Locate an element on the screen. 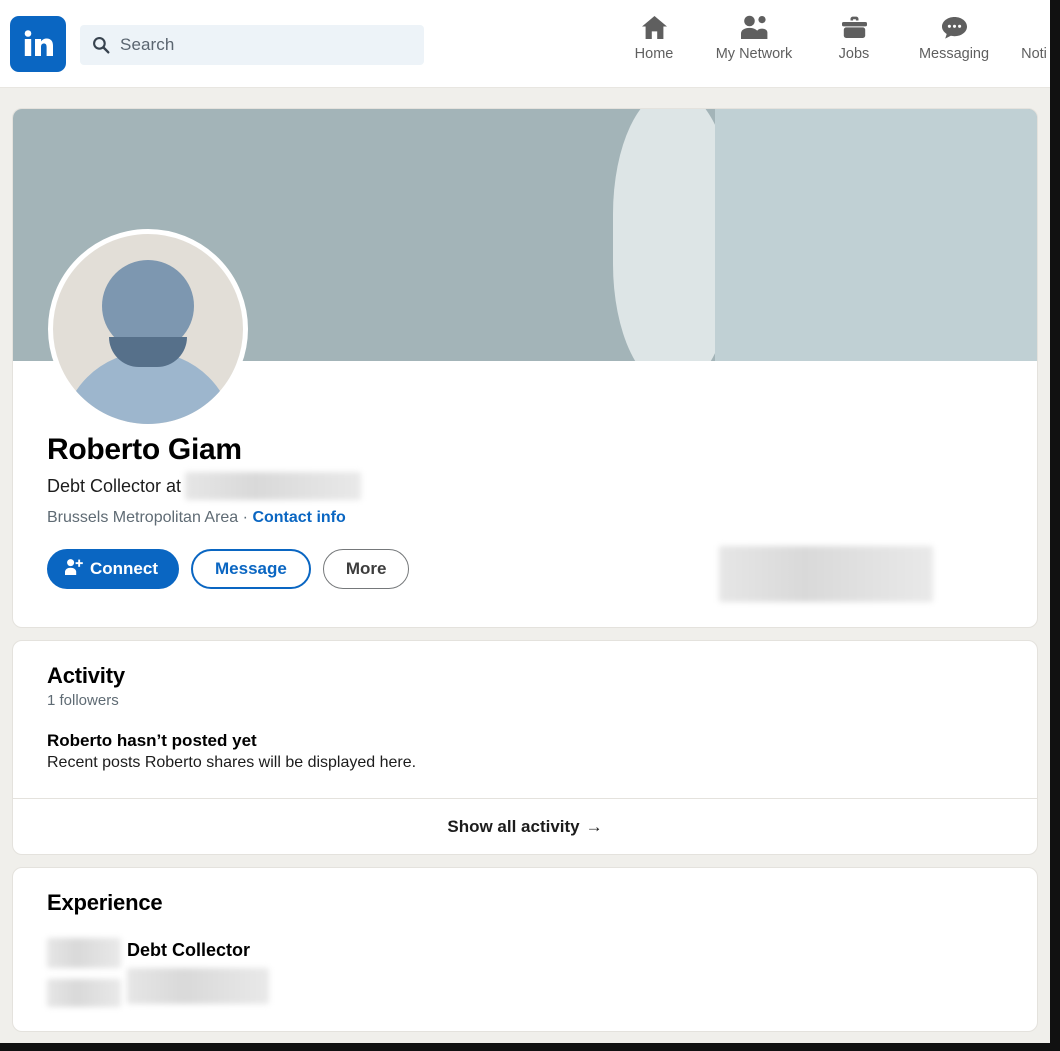 Image resolution: width=1060 pixels, height=1051 pixels. nav-item-jobs: Jobs is located at coordinates (854, 43).